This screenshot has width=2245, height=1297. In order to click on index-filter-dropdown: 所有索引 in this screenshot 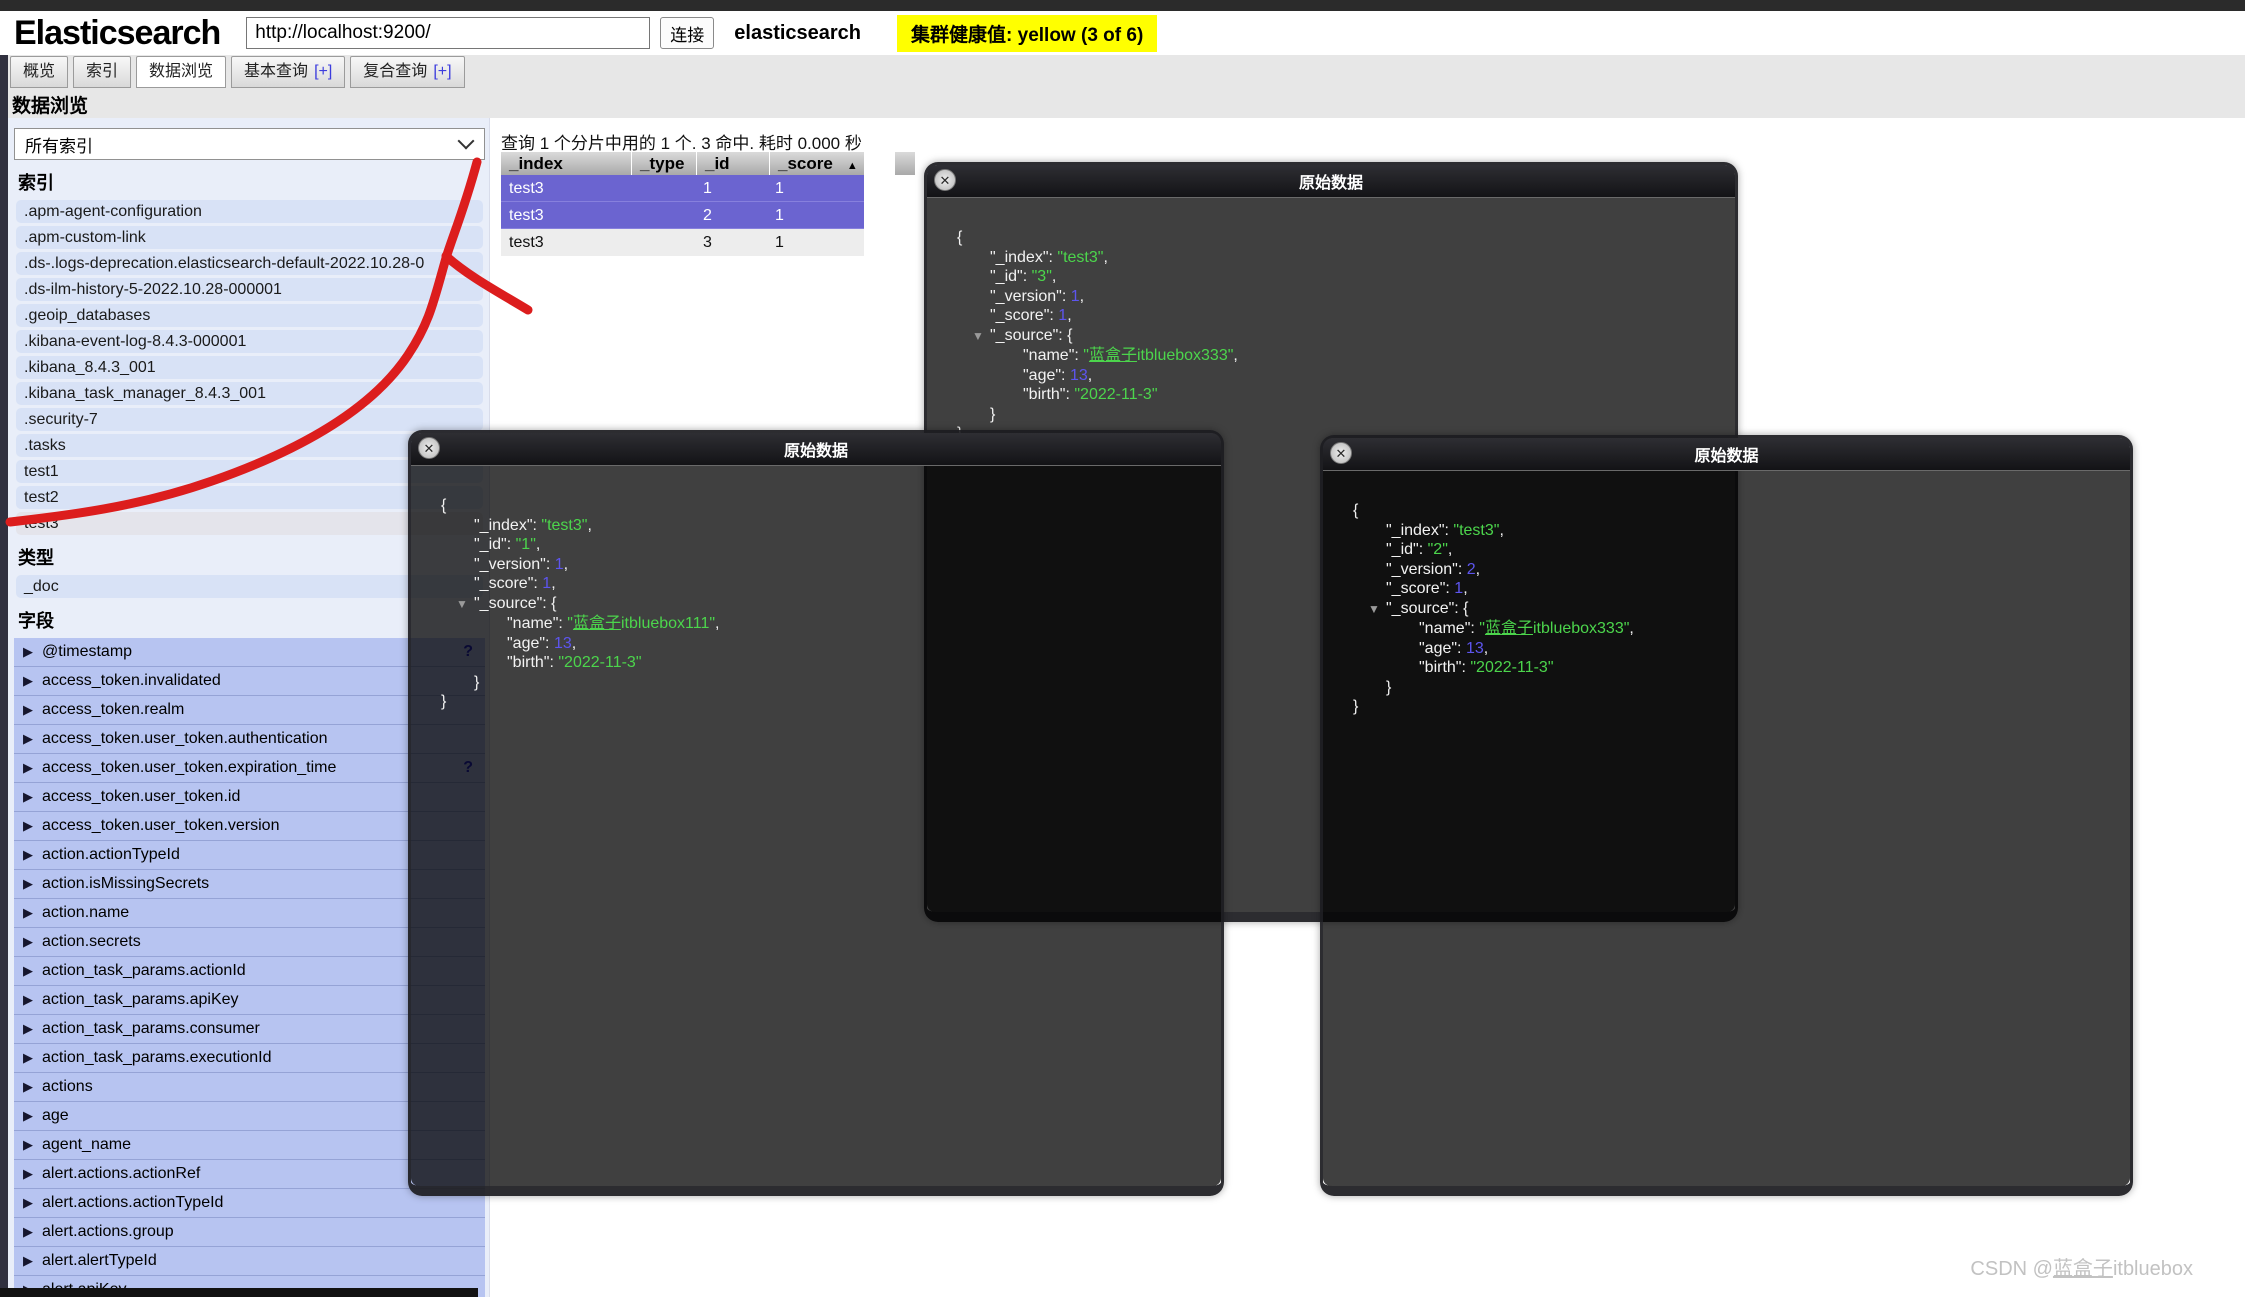, I will do `click(249, 144)`.